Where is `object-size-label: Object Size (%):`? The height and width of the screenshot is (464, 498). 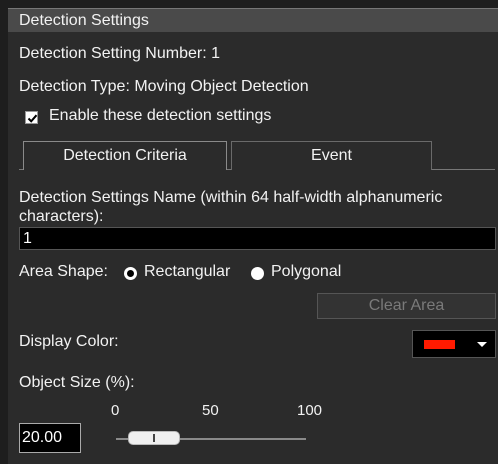 object-size-label: Object Size (%): is located at coordinates (77, 382).